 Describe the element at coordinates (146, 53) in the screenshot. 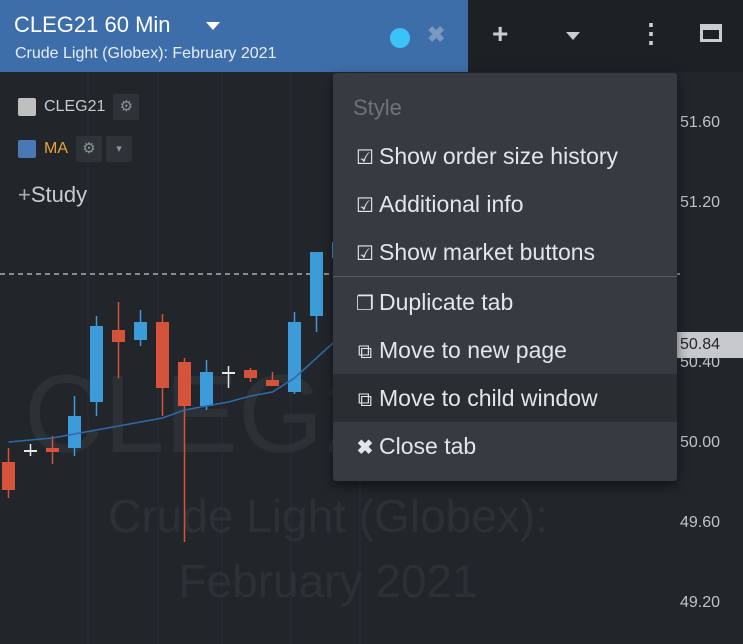

I see `tab-subtitle: Crude Light (Globex): February 2021` at that location.